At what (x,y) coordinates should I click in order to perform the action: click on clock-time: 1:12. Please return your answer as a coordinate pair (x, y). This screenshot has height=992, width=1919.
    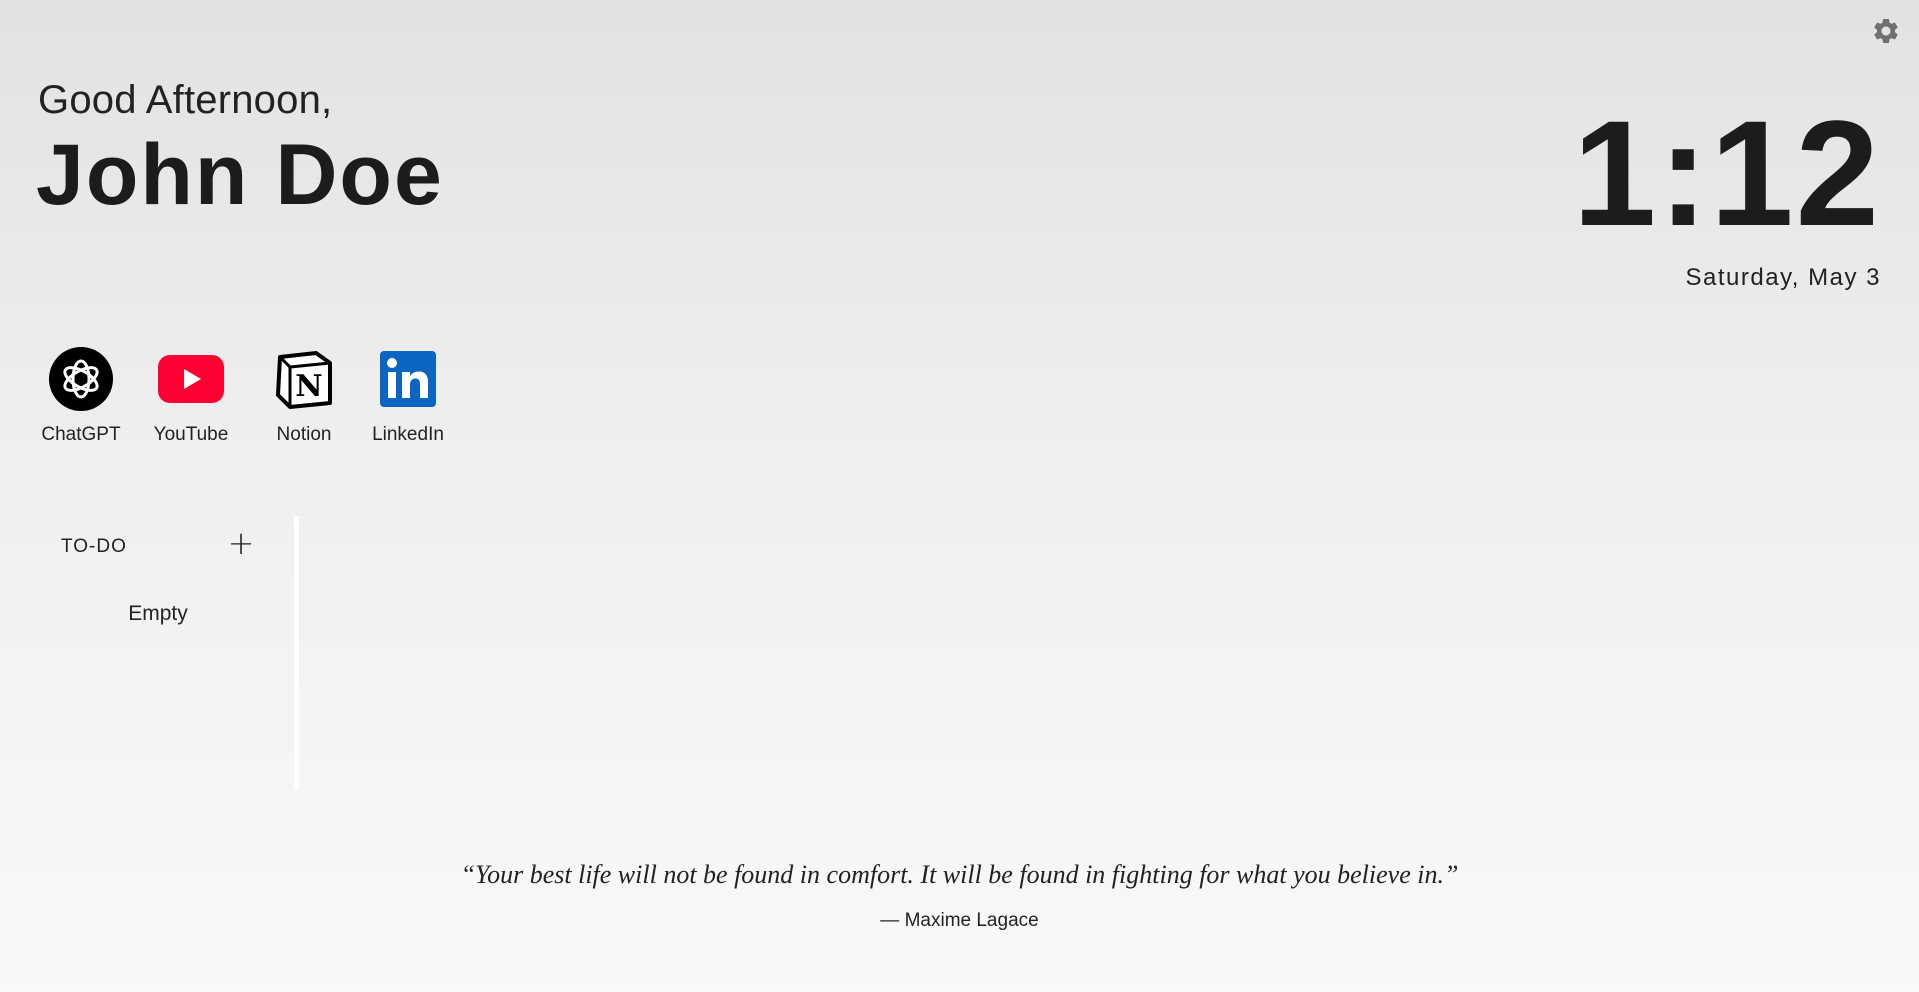
    Looking at the image, I should click on (1726, 173).